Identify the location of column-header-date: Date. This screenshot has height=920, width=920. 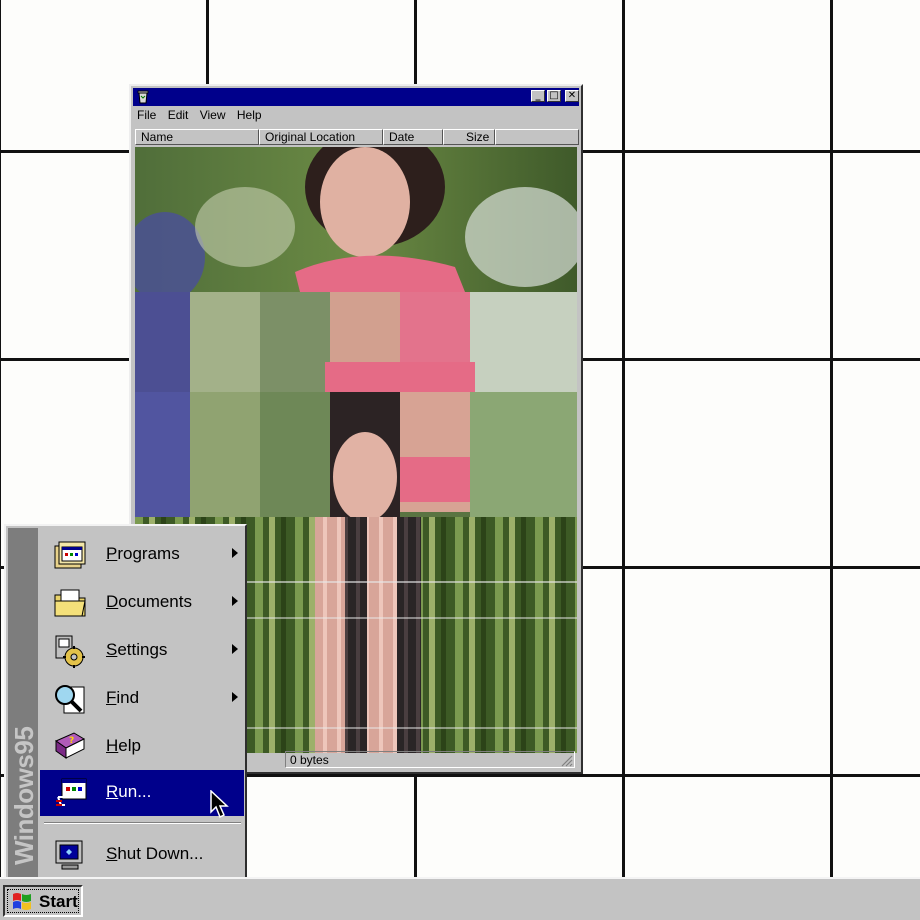
(413, 137).